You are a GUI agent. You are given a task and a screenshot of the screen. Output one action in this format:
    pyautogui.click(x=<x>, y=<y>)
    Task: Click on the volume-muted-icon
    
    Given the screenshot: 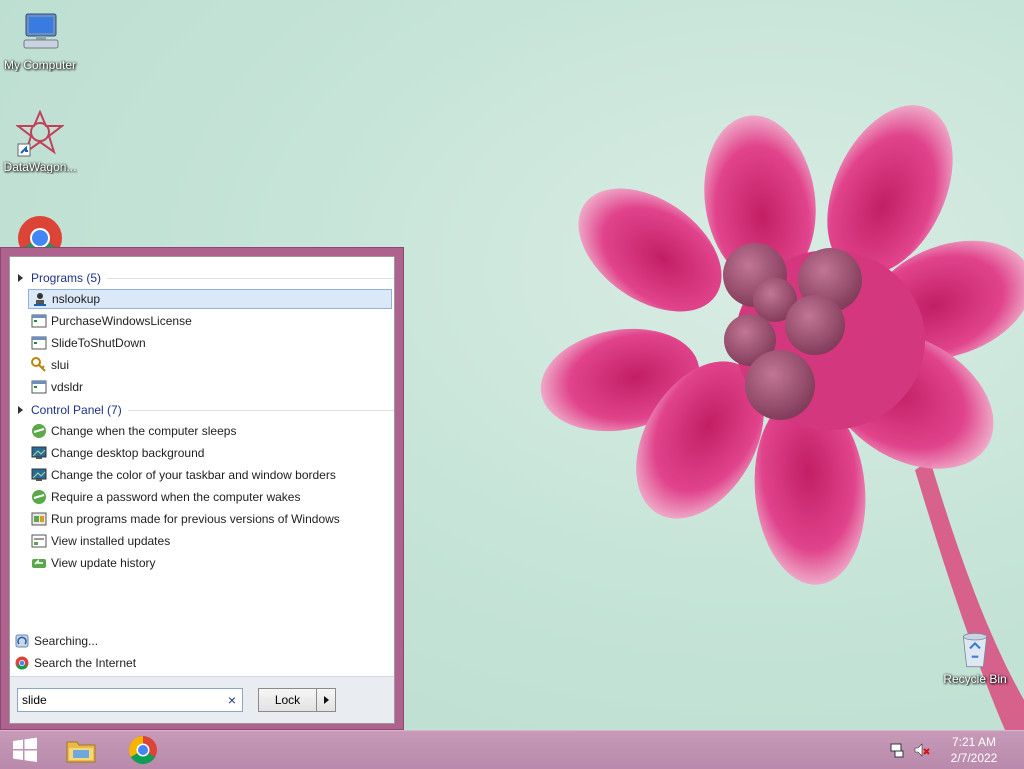 What is the action you would take?
    pyautogui.click(x=922, y=750)
    